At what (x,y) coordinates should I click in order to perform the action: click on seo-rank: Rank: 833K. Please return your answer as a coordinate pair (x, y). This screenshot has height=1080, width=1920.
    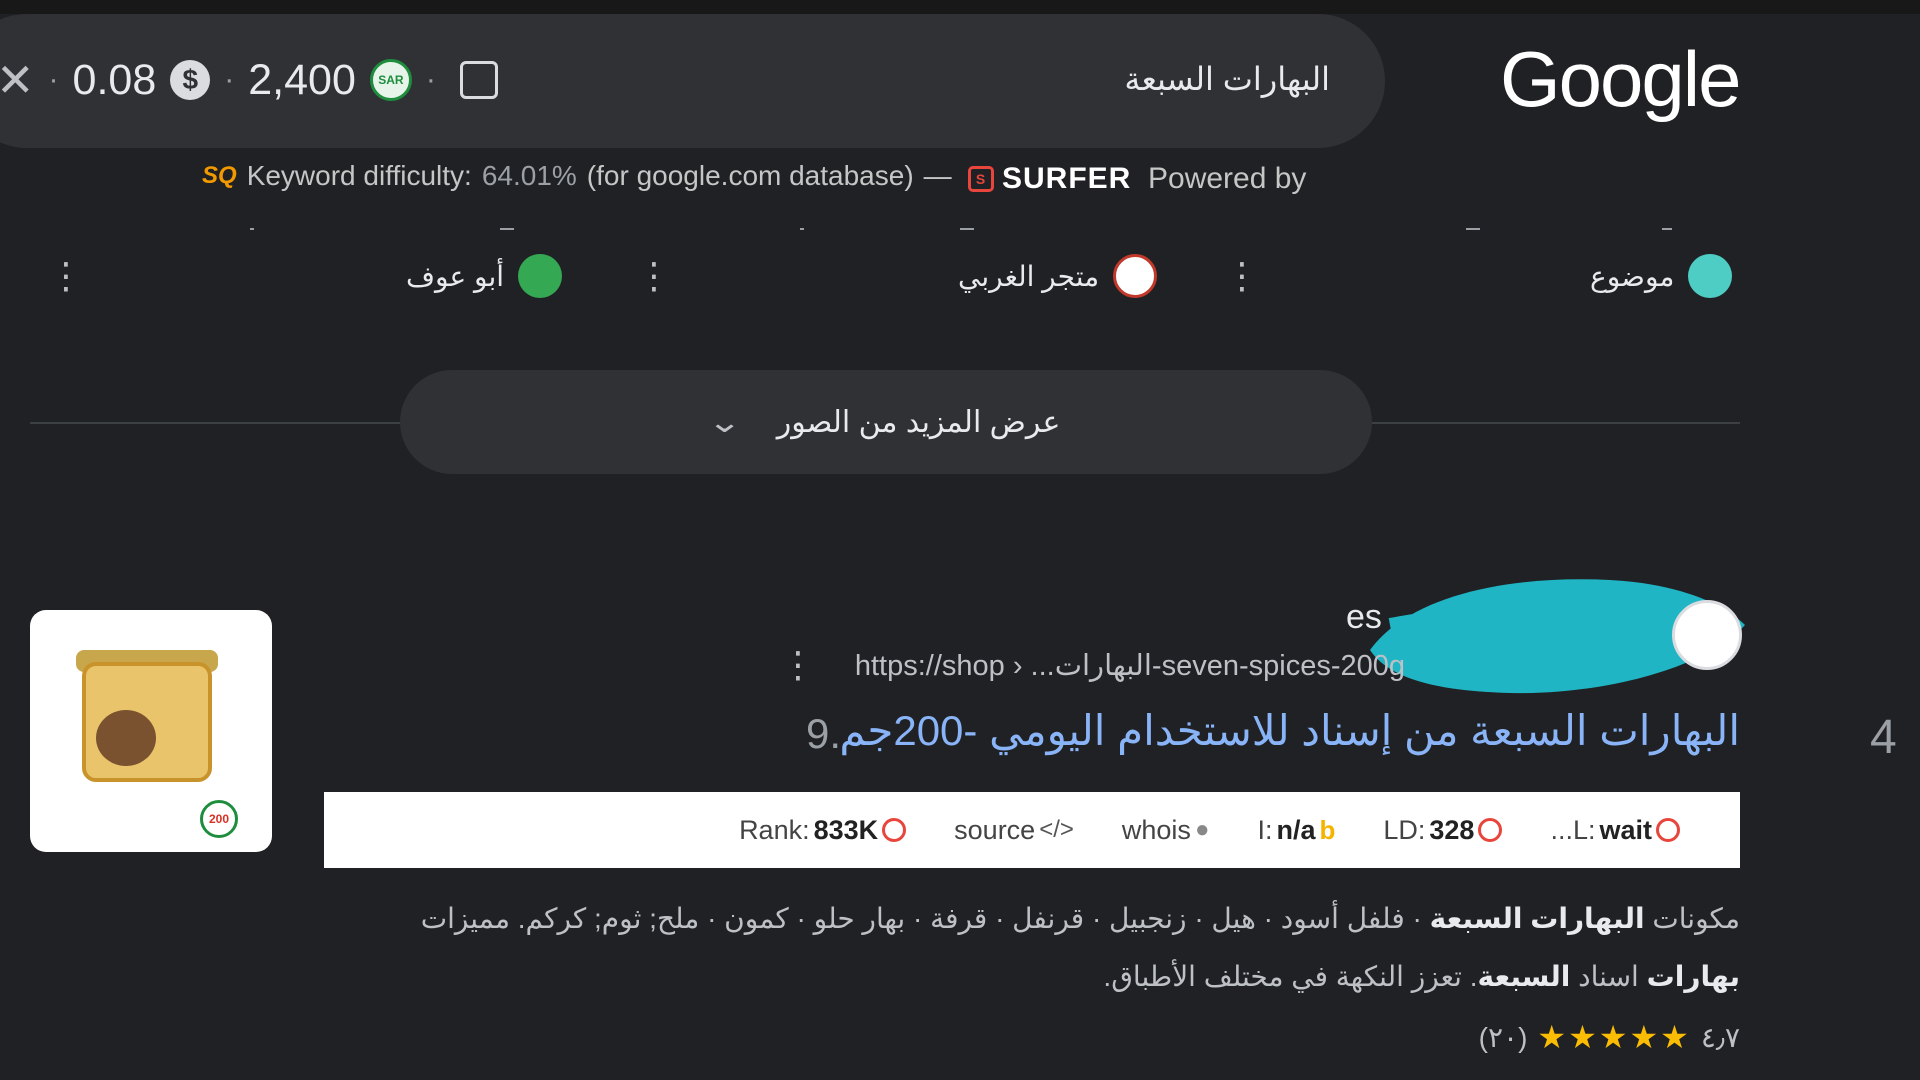
    Looking at the image, I should click on (823, 830).